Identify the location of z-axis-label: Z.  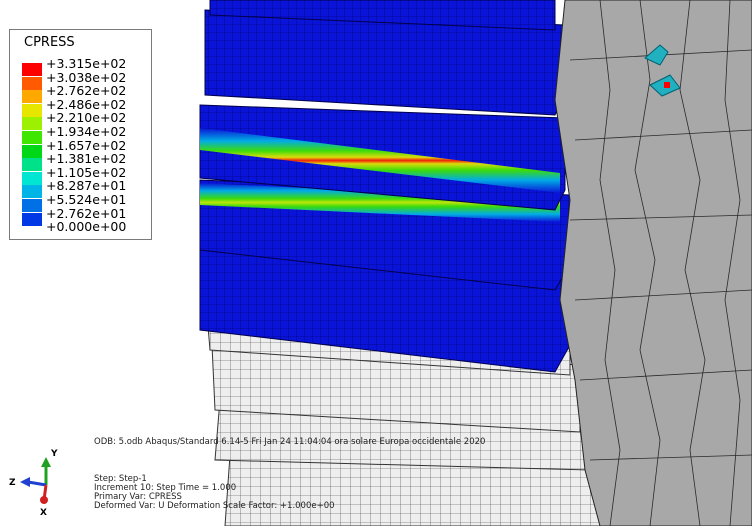
(12, 483).